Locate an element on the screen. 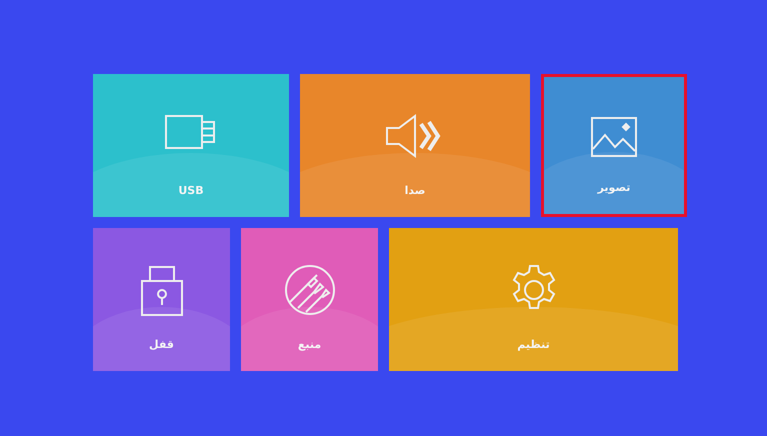 The width and height of the screenshot is (767, 436). menu-tile: صدا is located at coordinates (415, 145).